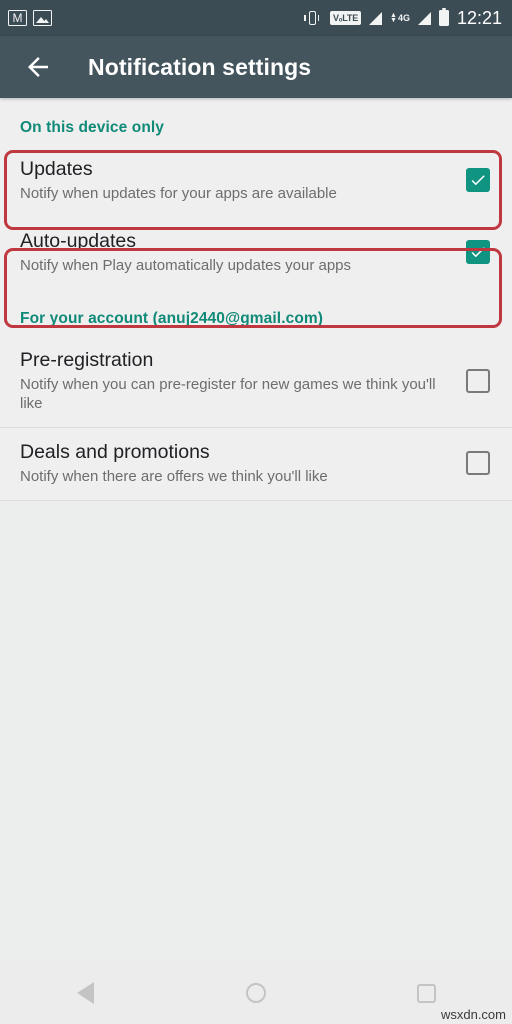 This screenshot has height=1024, width=512. Describe the element at coordinates (256, 500) in the screenshot. I see `panel-end-divider` at that location.